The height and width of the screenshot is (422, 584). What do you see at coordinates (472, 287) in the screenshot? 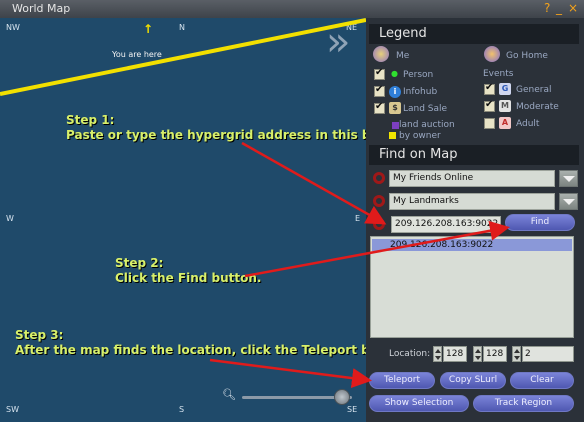
I see `search-results-list: 209.126.208.163:9022` at bounding box center [472, 287].